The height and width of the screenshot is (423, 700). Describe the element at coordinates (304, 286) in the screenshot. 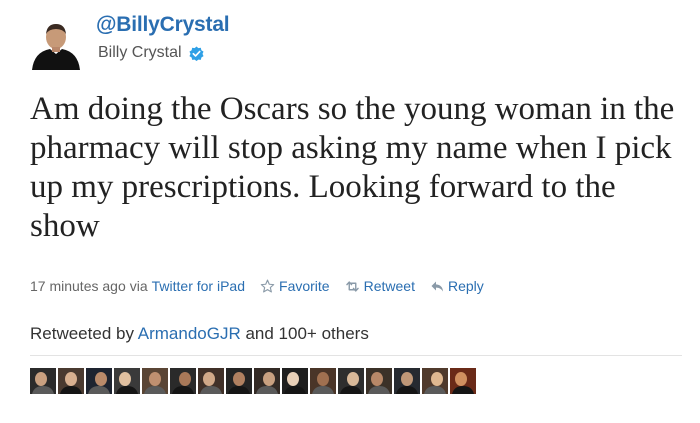

I see `favorite-label: Favorite` at that location.